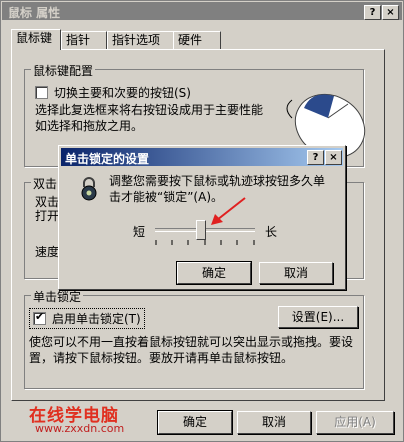 The height and width of the screenshot is (442, 404). I want to click on slider-ticks, so click(205, 242).